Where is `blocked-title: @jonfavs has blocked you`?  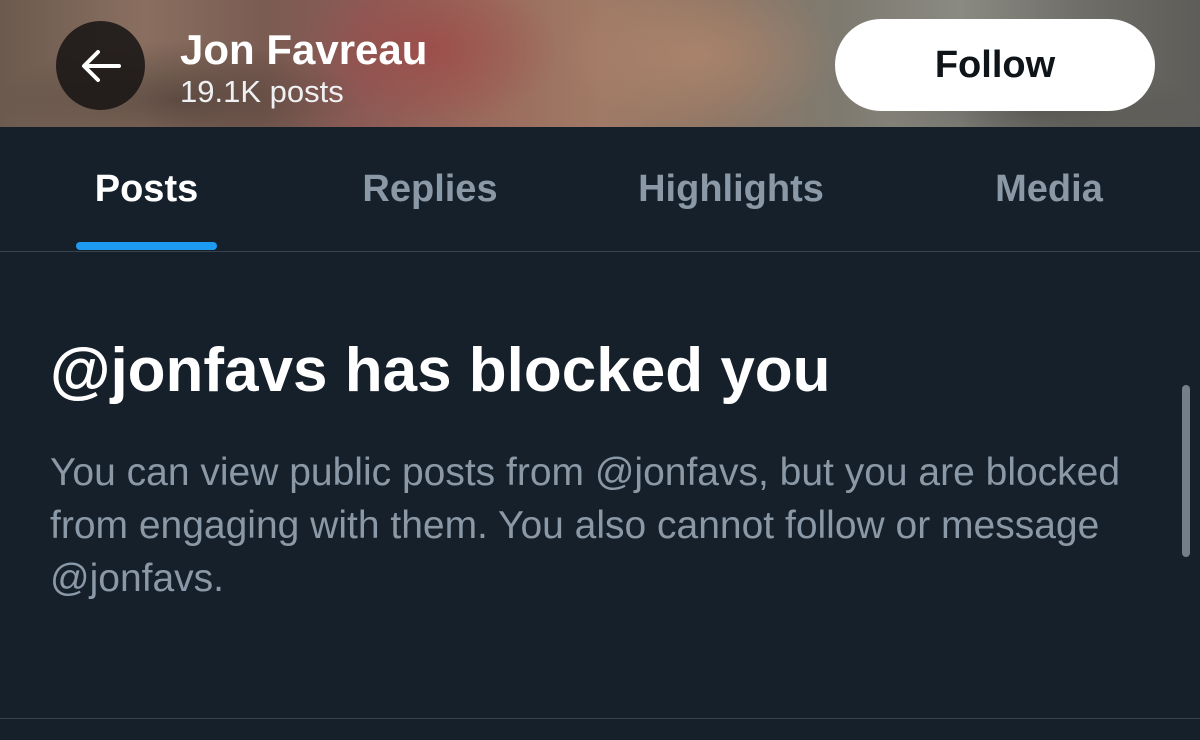 blocked-title: @jonfavs has blocked you is located at coordinates (440, 370).